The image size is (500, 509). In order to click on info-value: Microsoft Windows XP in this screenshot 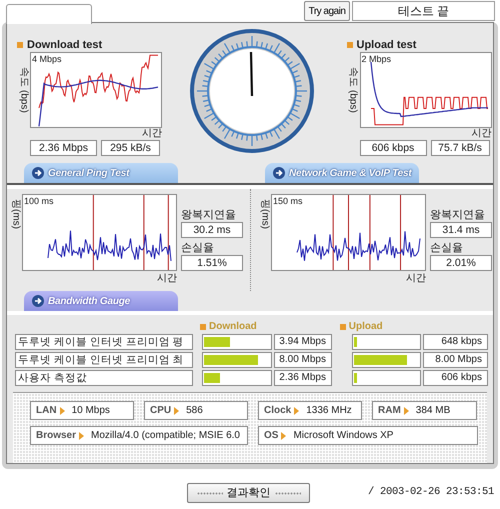, I will do `click(343, 436)`.